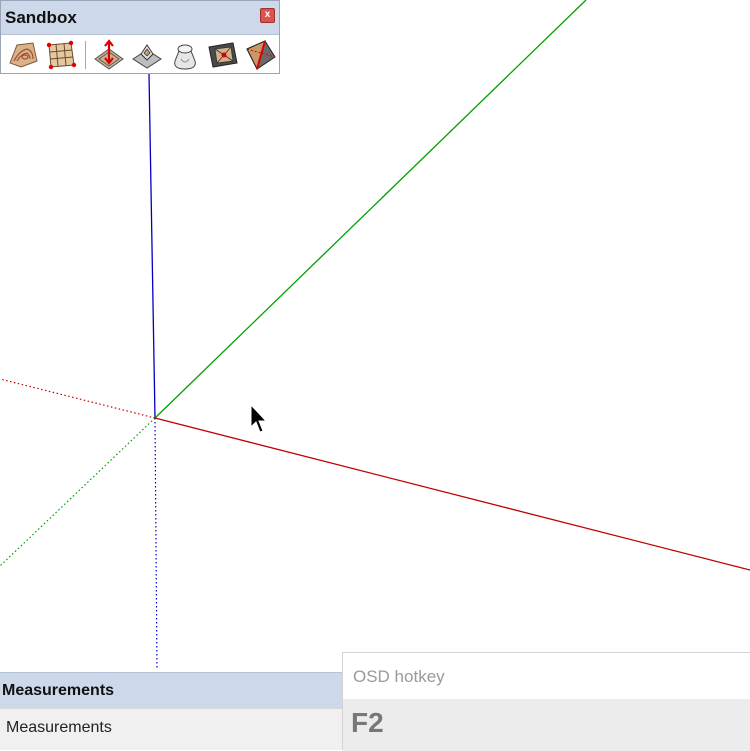  I want to click on measurements-field-label: Measurements, so click(59, 727).